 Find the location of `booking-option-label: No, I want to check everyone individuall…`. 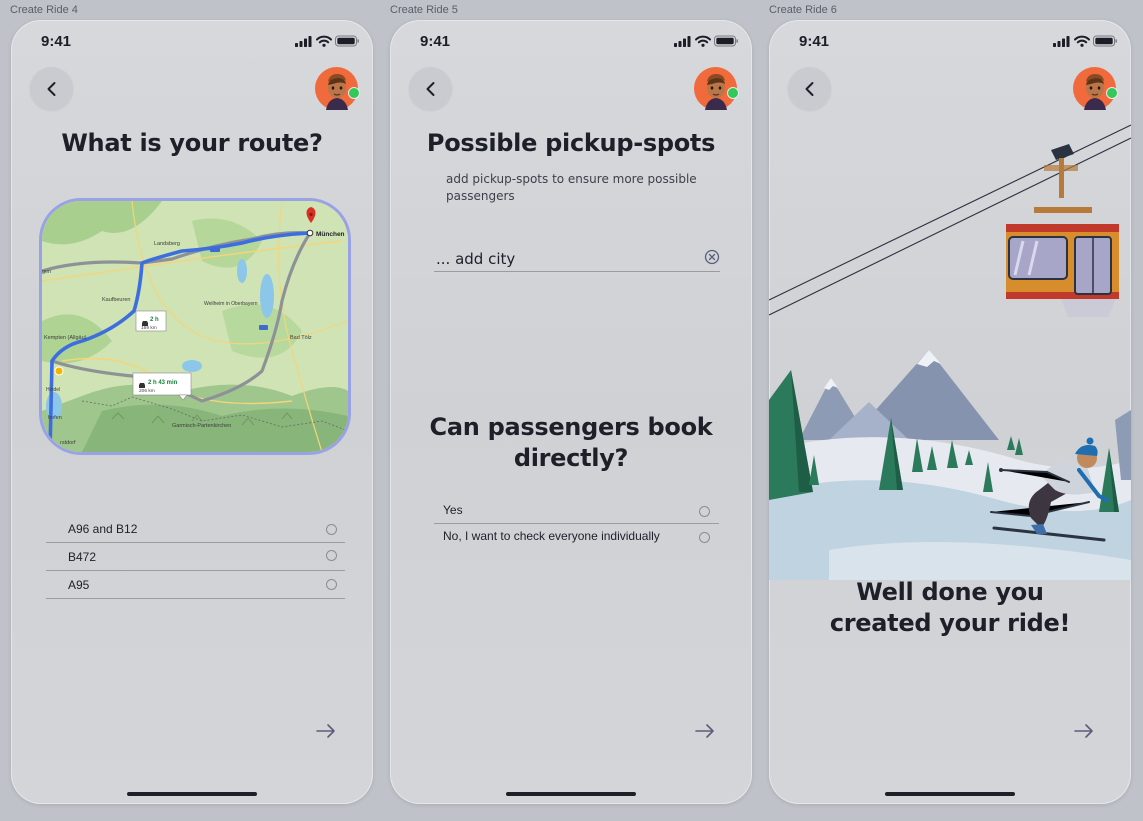

booking-option-label: No, I want to check everyone individuall… is located at coordinates (551, 536).